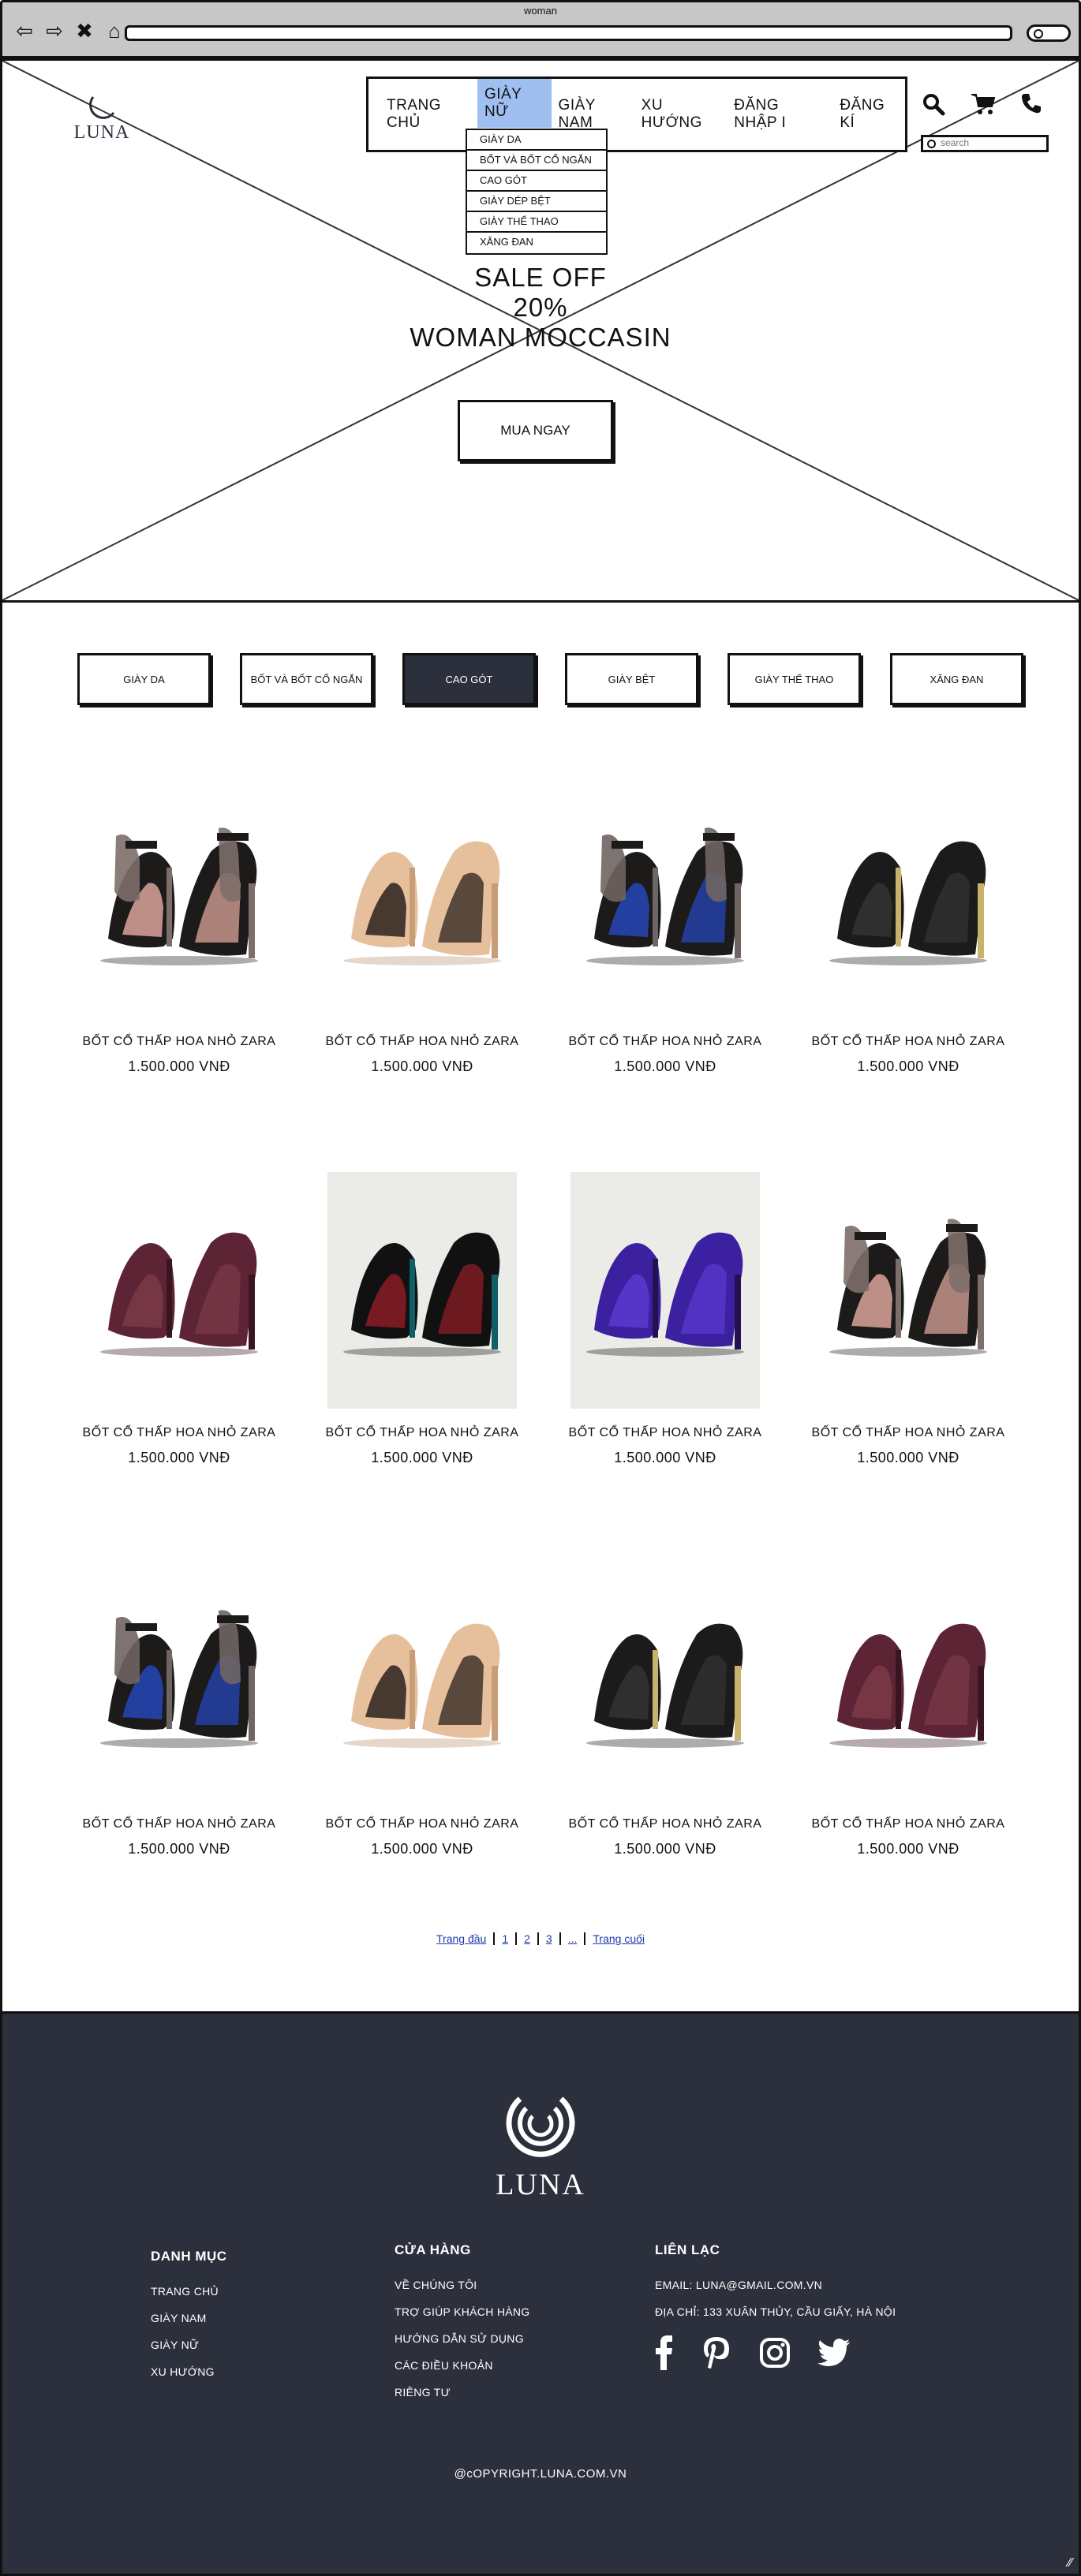 The height and width of the screenshot is (2576, 1081). I want to click on footer-link-women: GIÀY NỮ, so click(189, 2345).